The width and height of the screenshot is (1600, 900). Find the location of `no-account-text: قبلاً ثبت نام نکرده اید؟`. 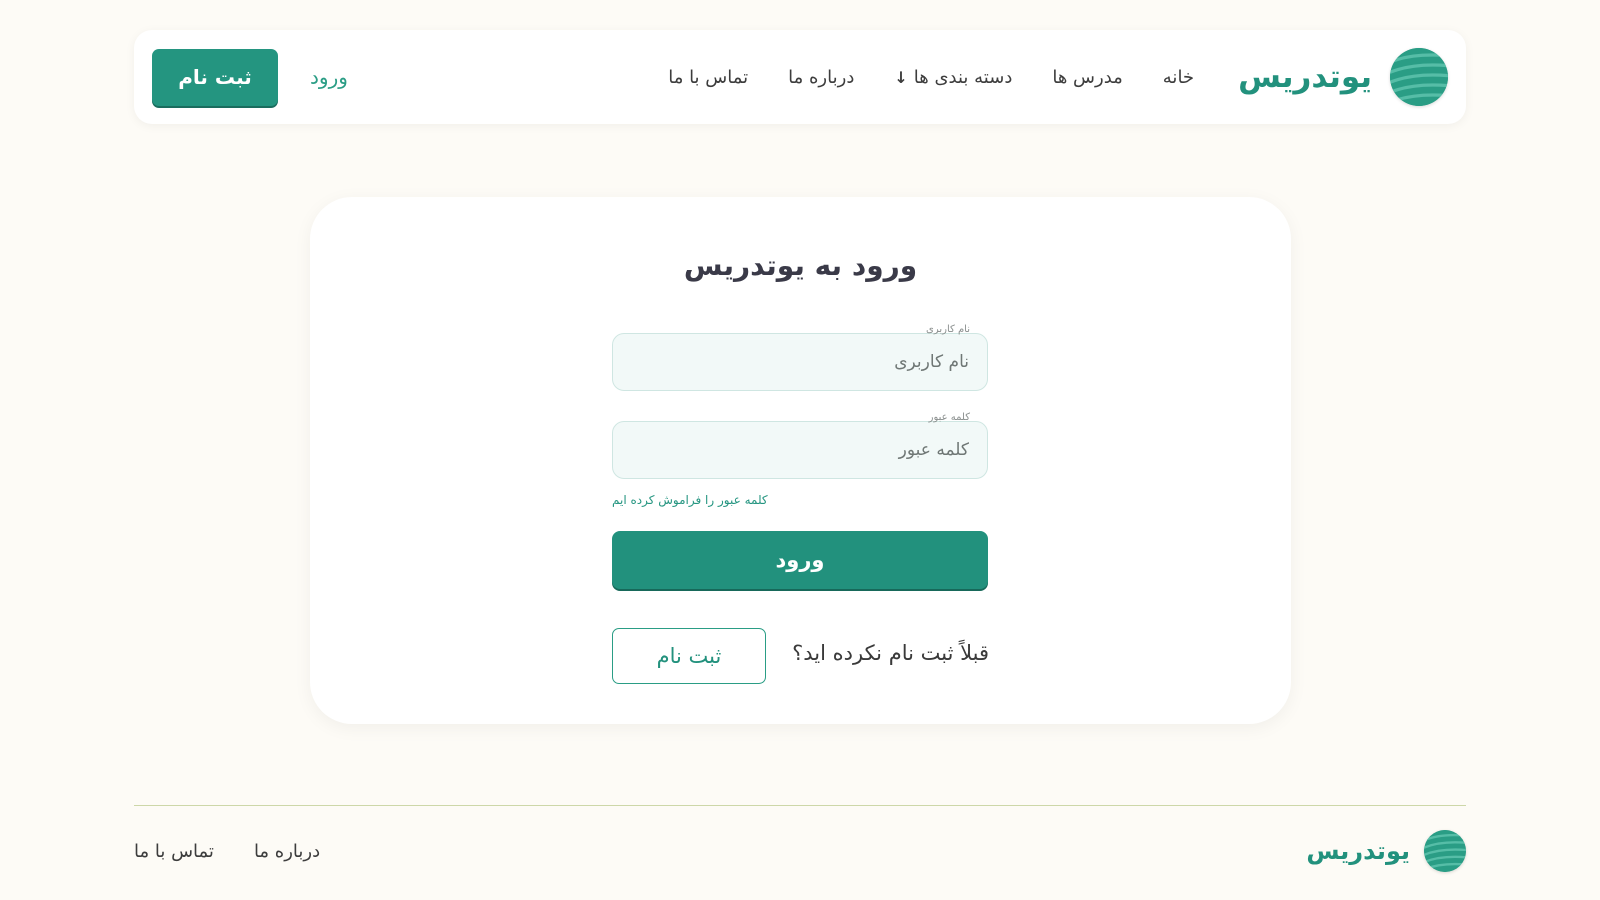

no-account-text: قبلاً ثبت نام نکرده اید؟ is located at coordinates (890, 653).